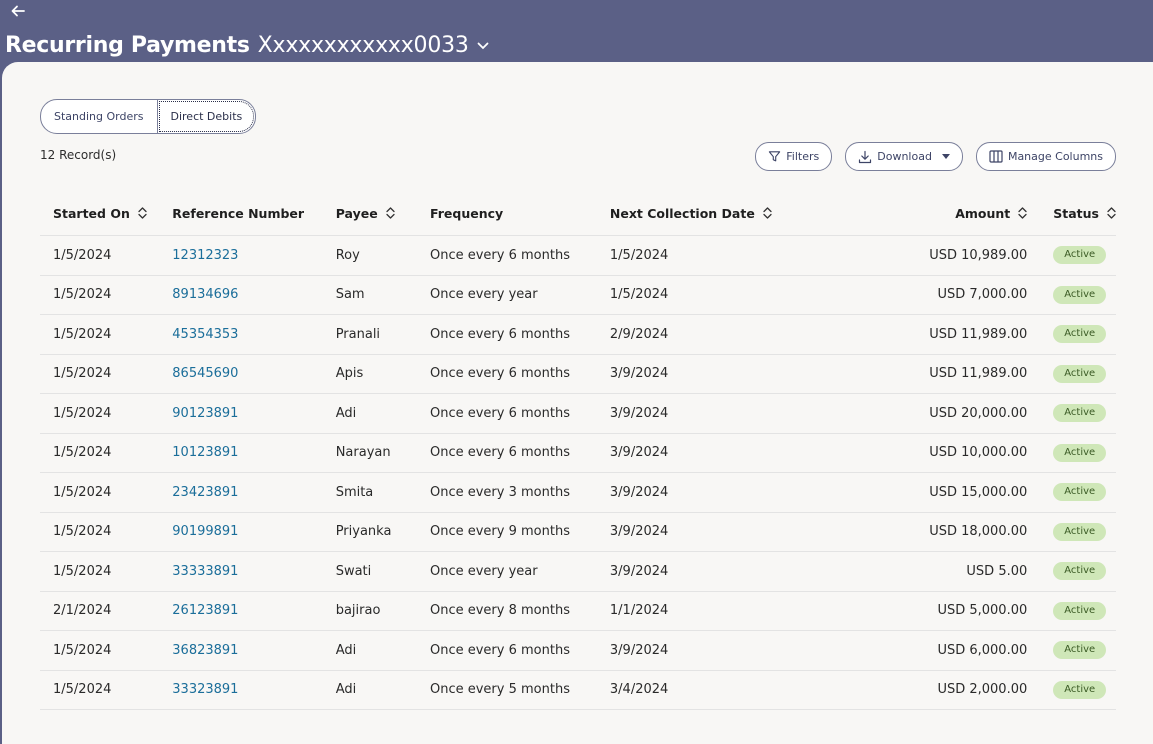 The width and height of the screenshot is (1153, 744). Describe the element at coordinates (106, 214) in the screenshot. I see `col-started-on: Started On` at that location.